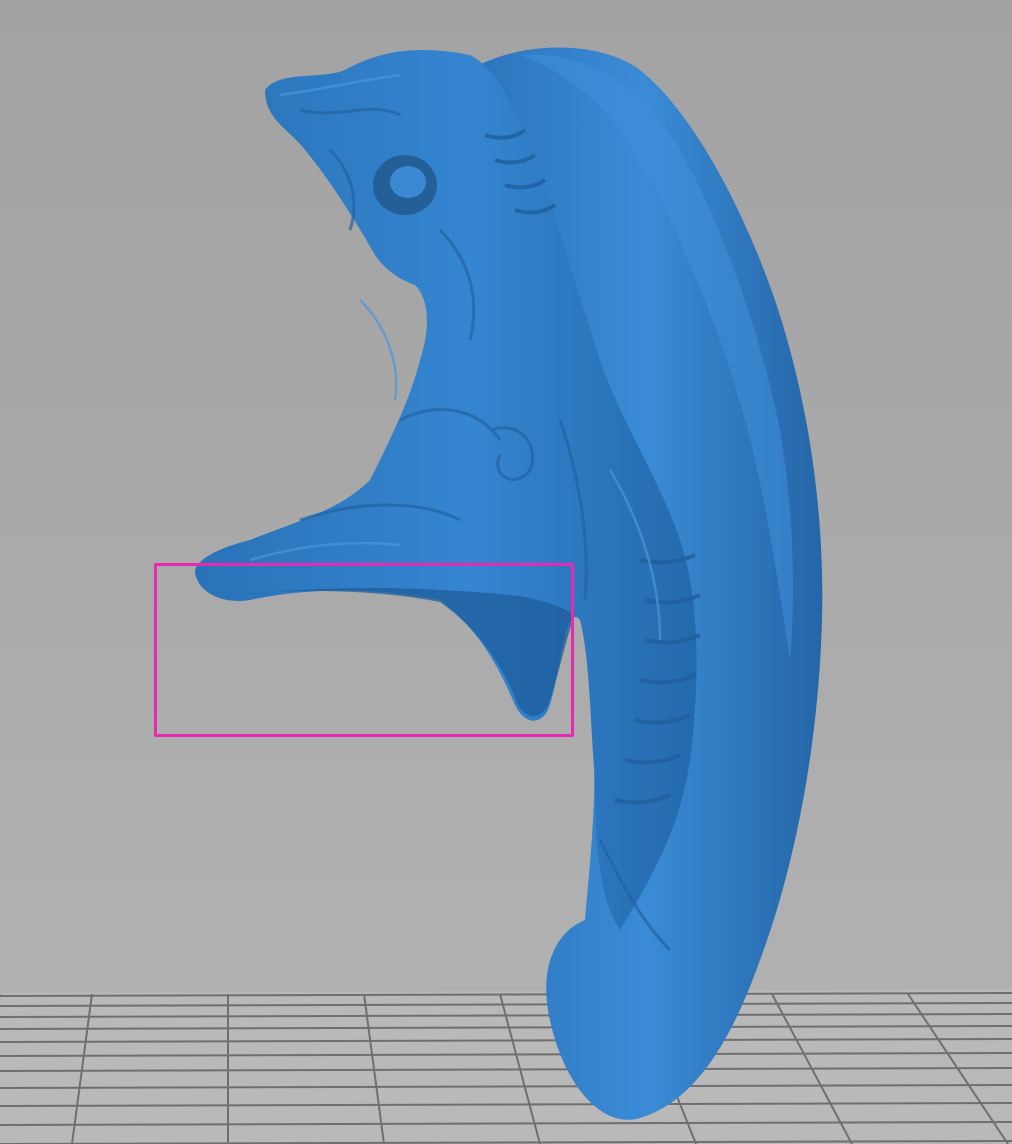  I want to click on model-jaw-shadow, so click(402, 652).